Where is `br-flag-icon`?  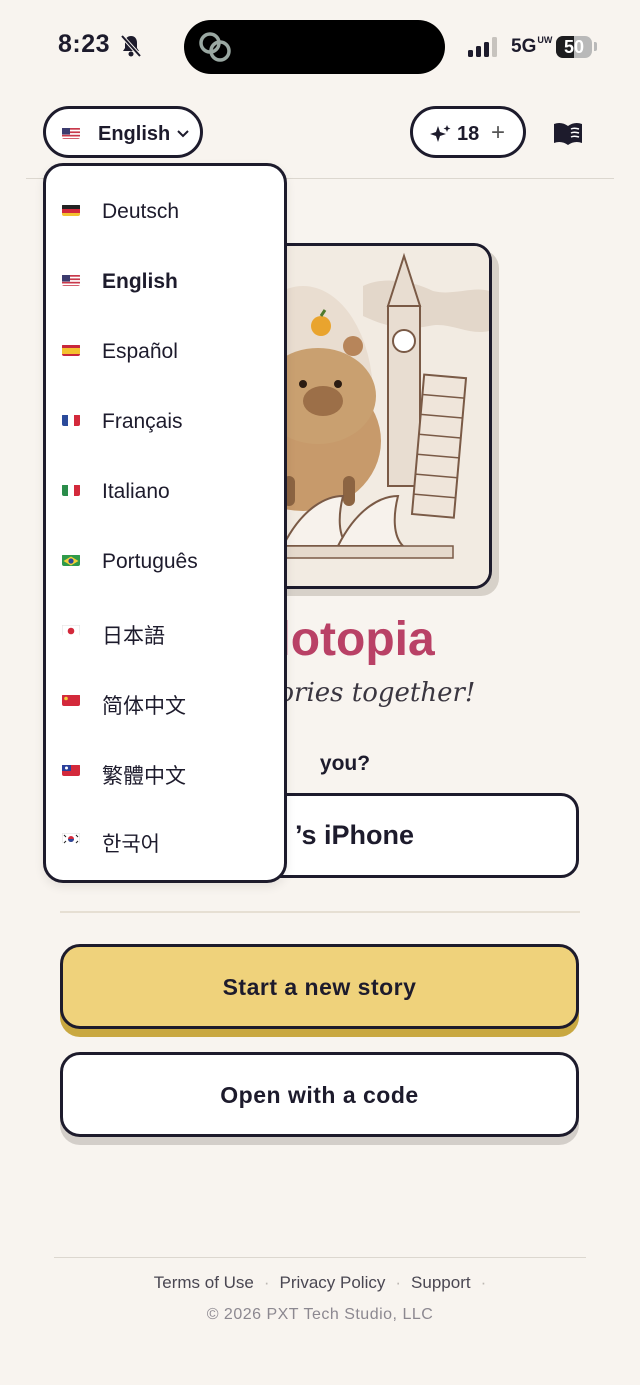 br-flag-icon is located at coordinates (71, 560).